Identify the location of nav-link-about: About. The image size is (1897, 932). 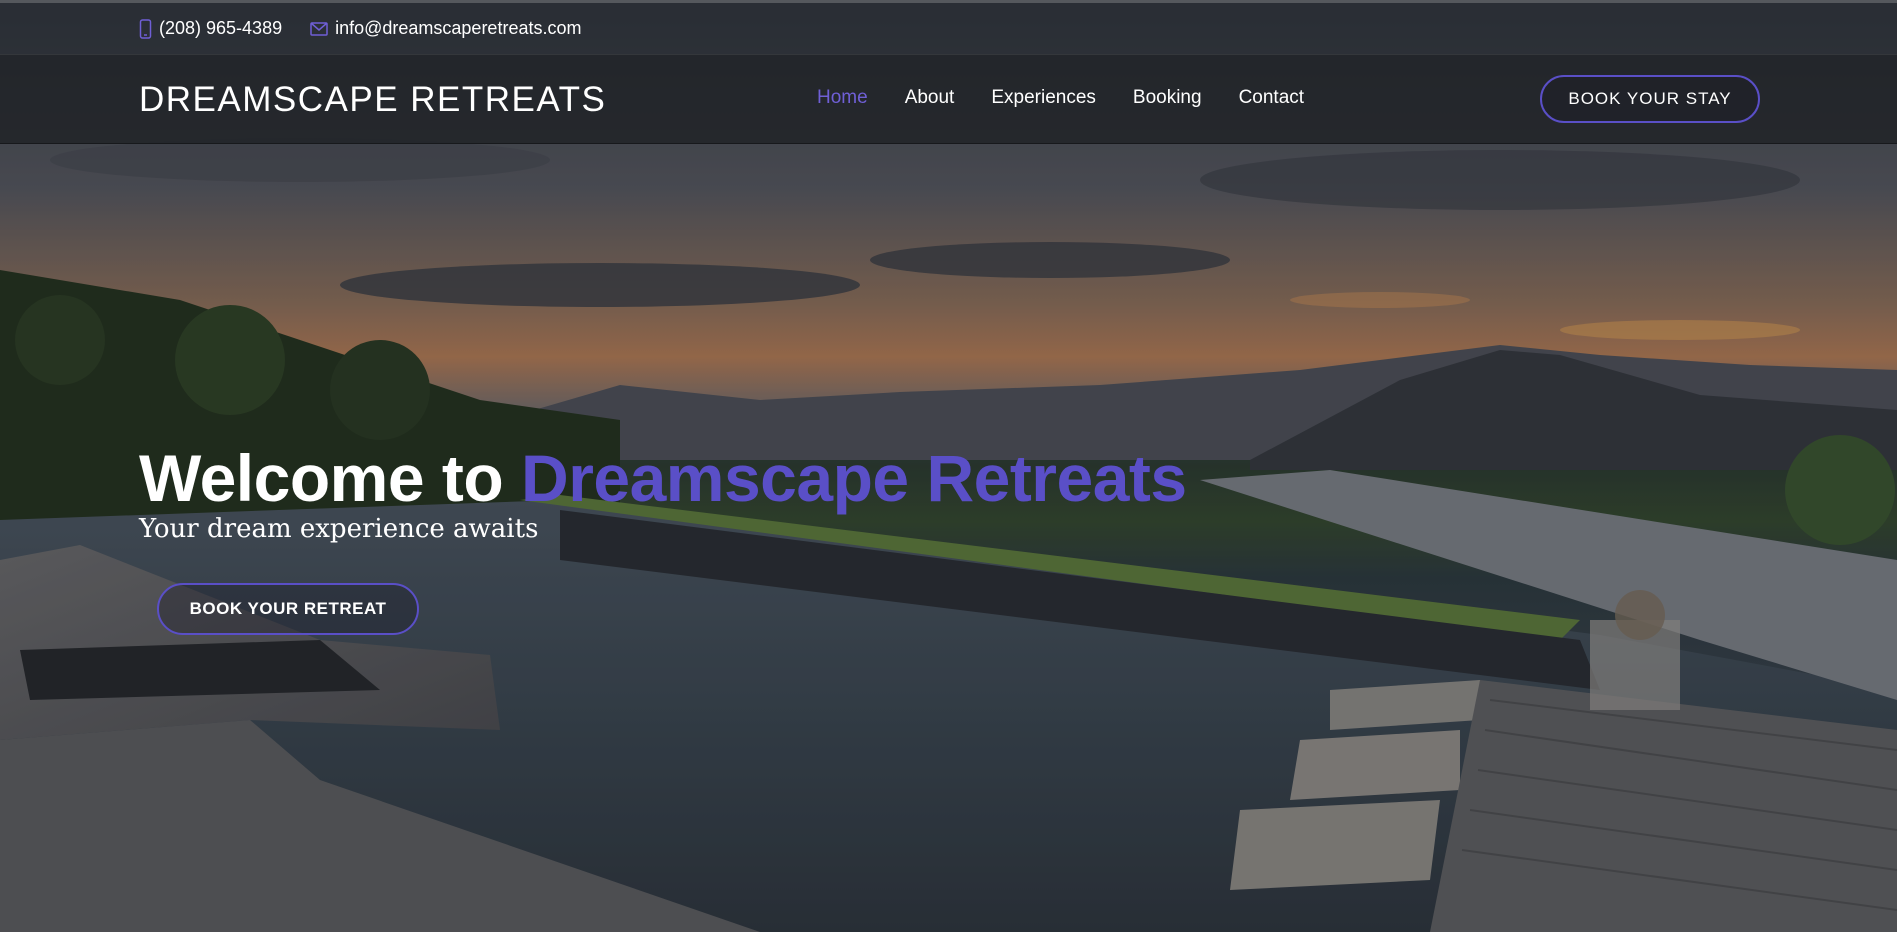
(930, 98).